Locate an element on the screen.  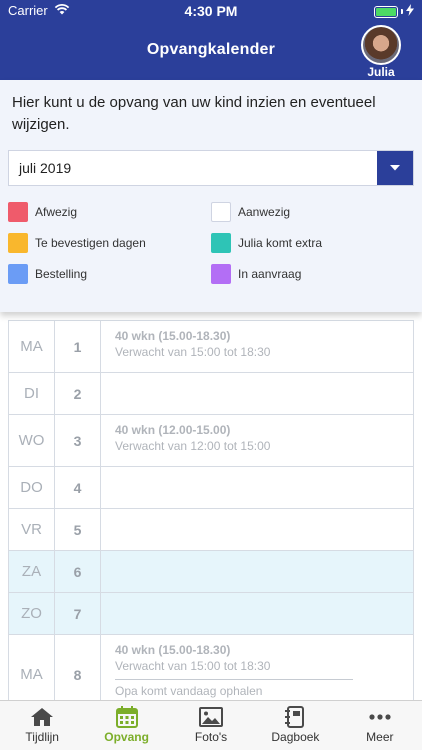
booking-expected-time: Verwacht van 12:00 tot 15:00 is located at coordinates (193, 446).